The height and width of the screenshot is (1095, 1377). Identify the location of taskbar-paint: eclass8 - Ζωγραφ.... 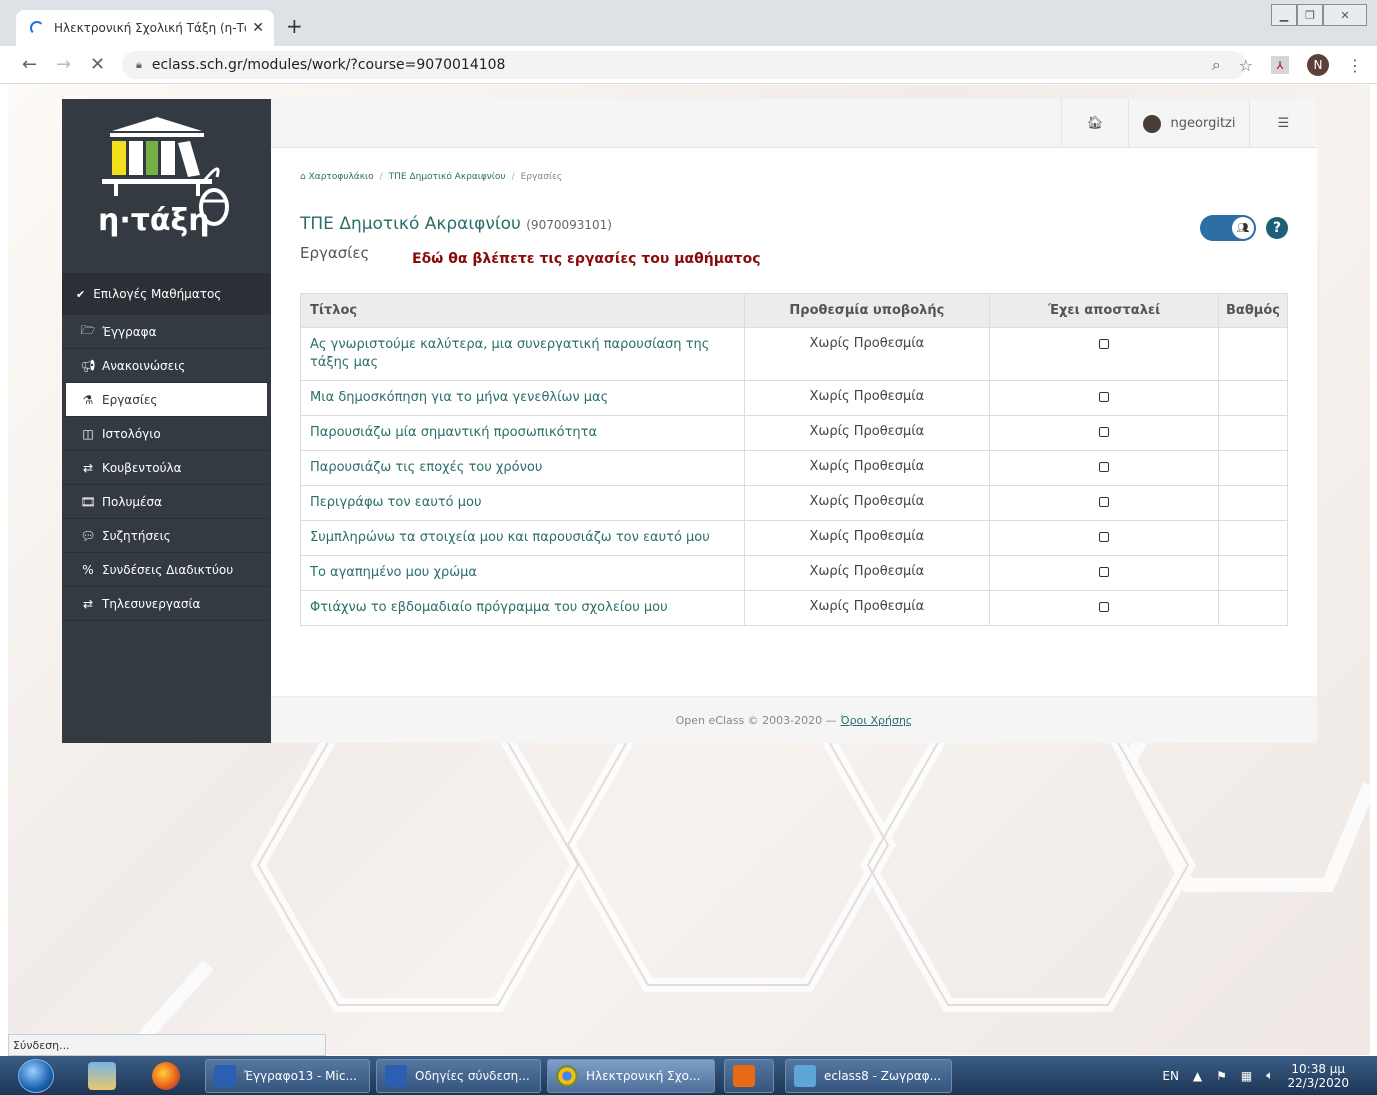
(868, 1076).